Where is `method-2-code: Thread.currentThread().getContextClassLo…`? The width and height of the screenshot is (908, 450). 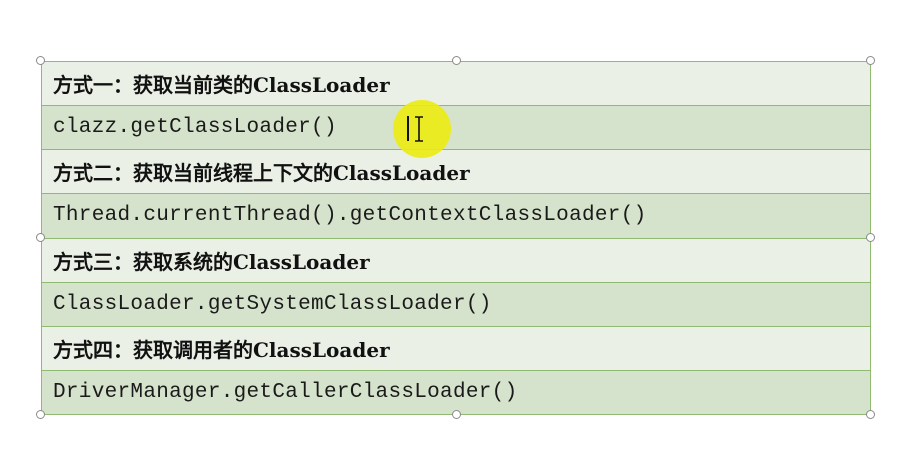 method-2-code: Thread.currentThread().getContextClassLo… is located at coordinates (456, 216).